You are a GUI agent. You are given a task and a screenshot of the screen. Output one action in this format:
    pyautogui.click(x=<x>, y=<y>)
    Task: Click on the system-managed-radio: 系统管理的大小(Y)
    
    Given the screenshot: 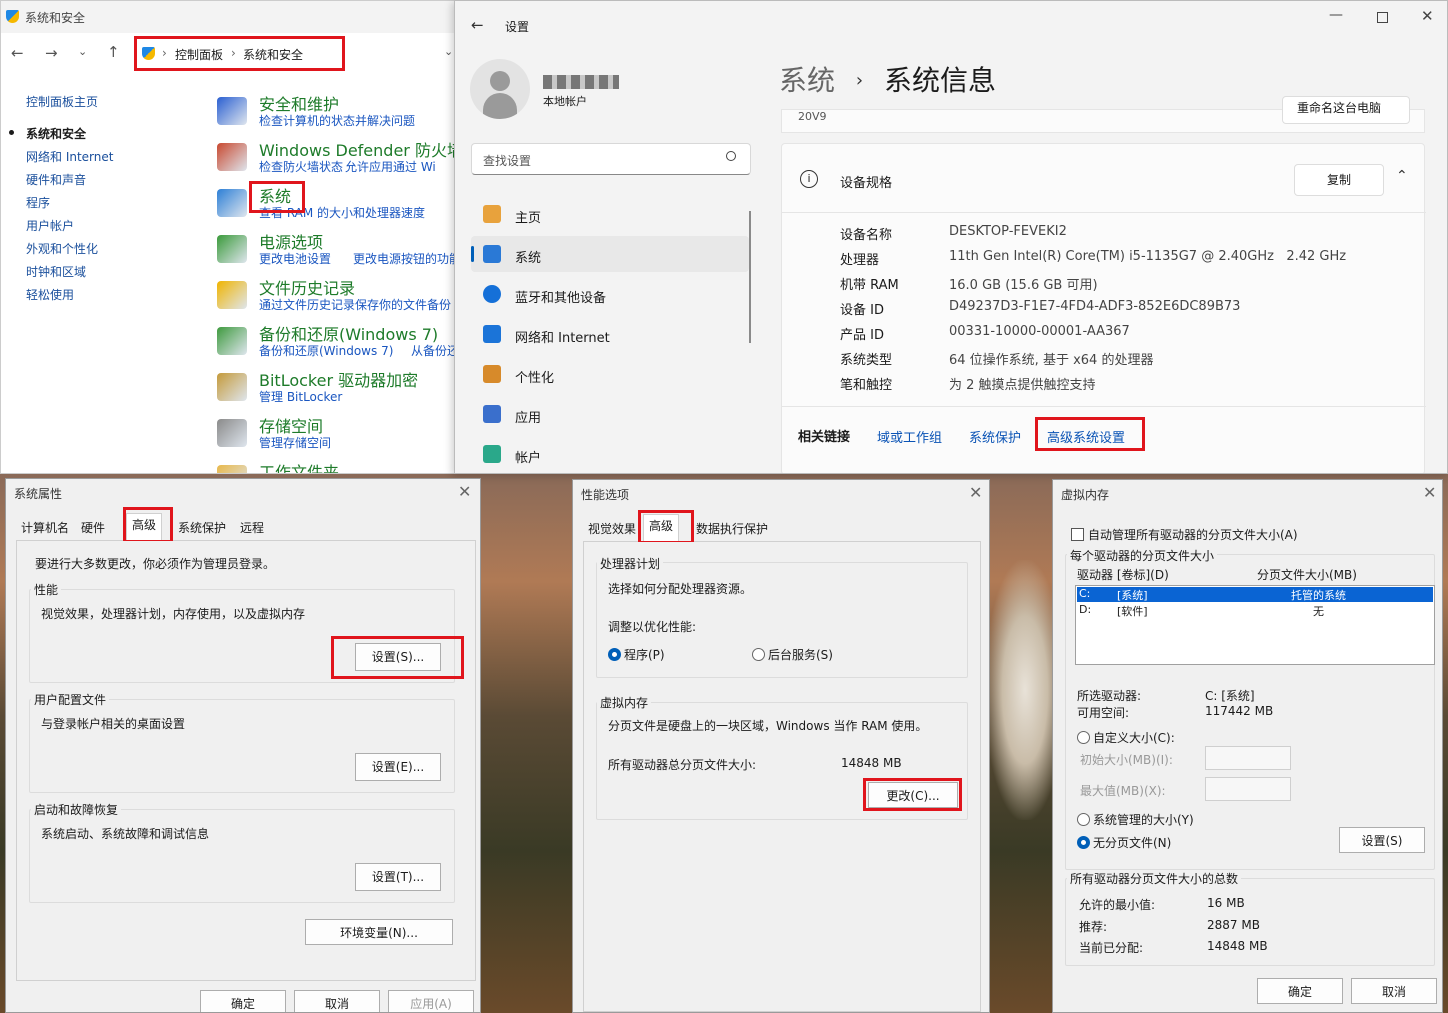 What is the action you would take?
    pyautogui.click(x=1135, y=819)
    